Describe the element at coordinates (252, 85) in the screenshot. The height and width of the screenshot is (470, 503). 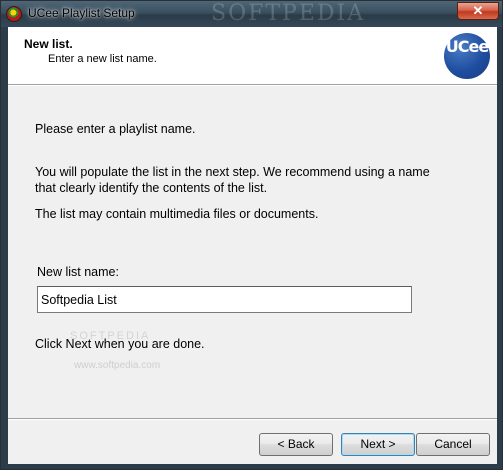
I see `header-divider` at that location.